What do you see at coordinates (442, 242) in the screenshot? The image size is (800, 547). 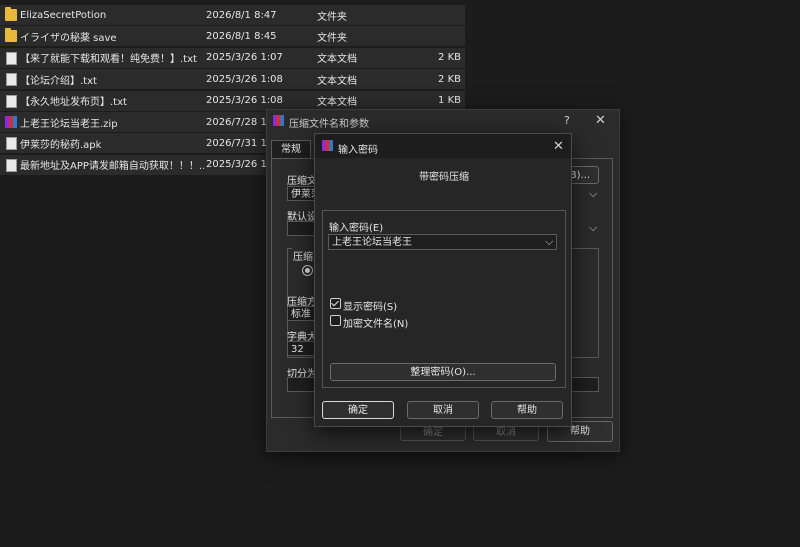 I see `password-input: 上老王论坛当老王` at bounding box center [442, 242].